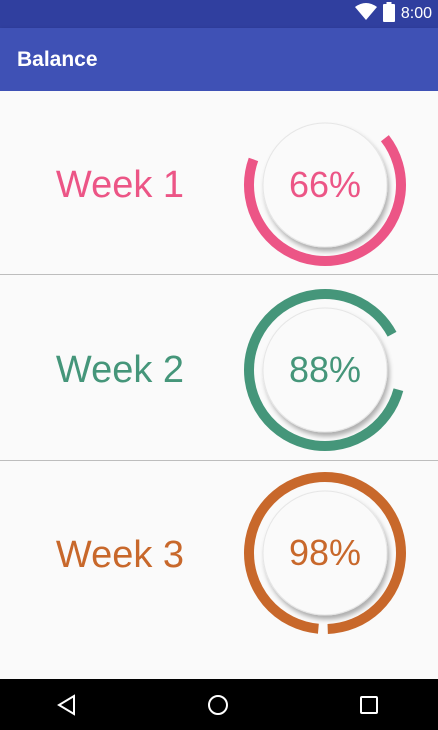 The height and width of the screenshot is (730, 438). Describe the element at coordinates (365, 14) in the screenshot. I see `wifi-icon` at that location.